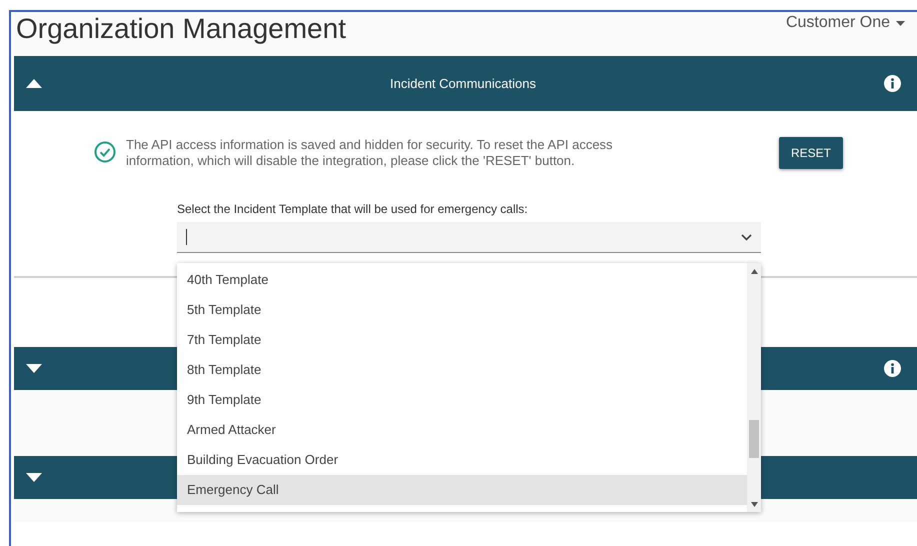 The image size is (917, 546). Describe the element at coordinates (462, 430) in the screenshot. I see `dropdown-option: Armed Attacker` at that location.